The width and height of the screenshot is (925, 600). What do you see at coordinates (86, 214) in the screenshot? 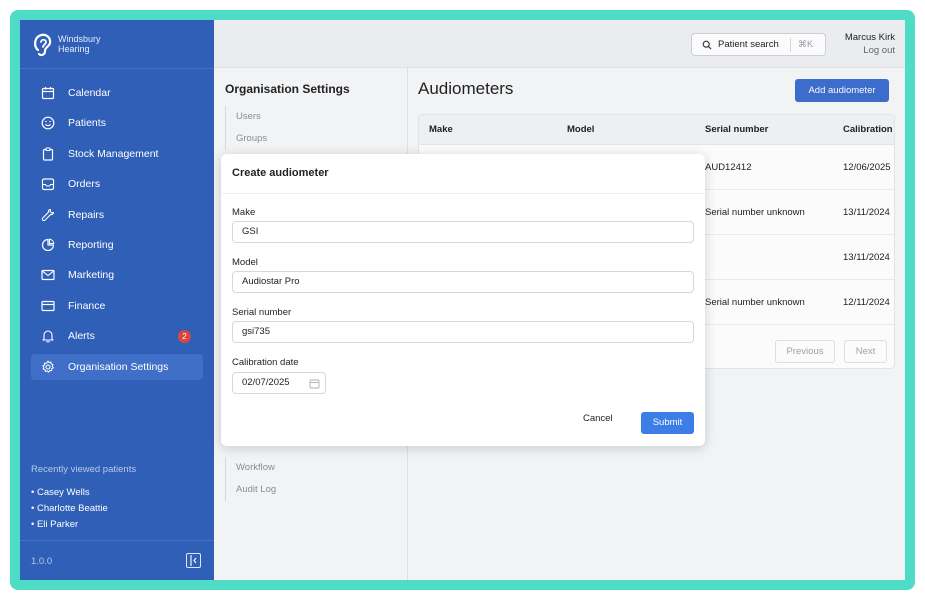
I see `sidebar-item-label: Repairs` at bounding box center [86, 214].